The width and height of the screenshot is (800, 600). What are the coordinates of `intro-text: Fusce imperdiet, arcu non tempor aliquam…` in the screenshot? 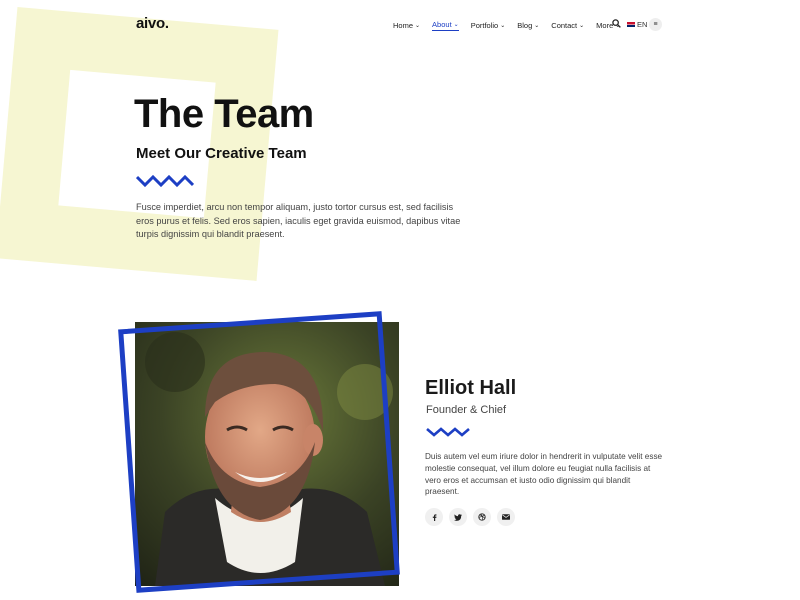 It's located at (298, 220).